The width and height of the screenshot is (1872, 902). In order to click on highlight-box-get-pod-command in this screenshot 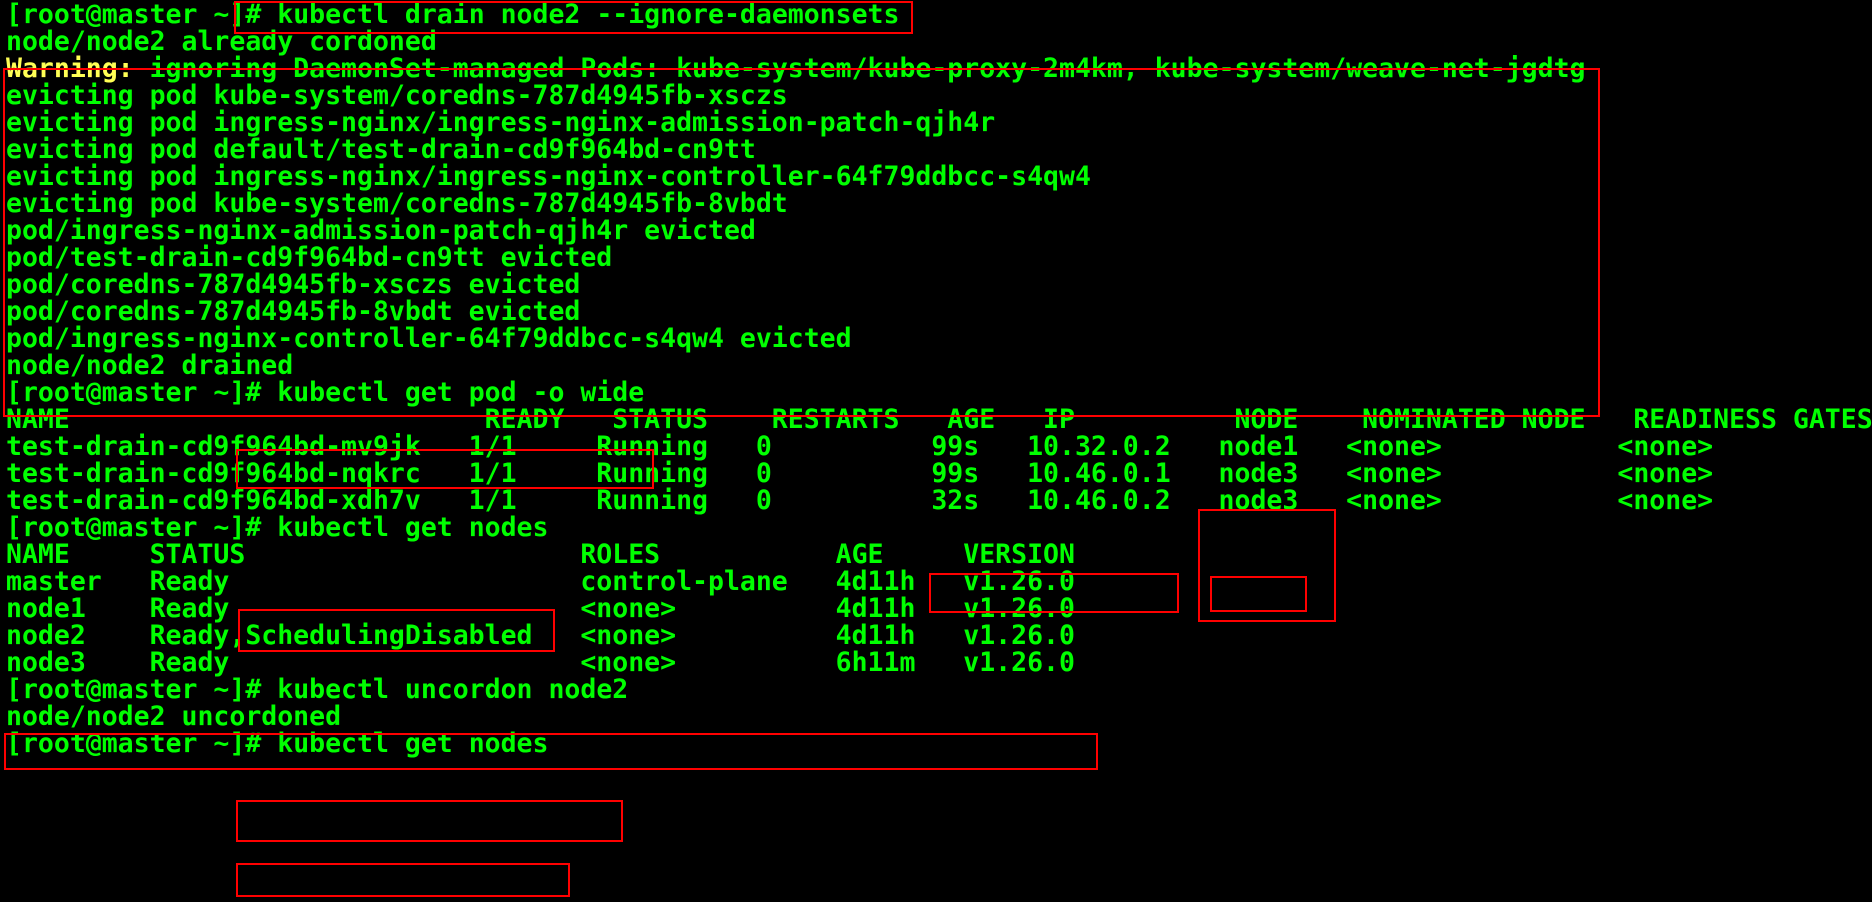, I will do `click(445, 469)`.